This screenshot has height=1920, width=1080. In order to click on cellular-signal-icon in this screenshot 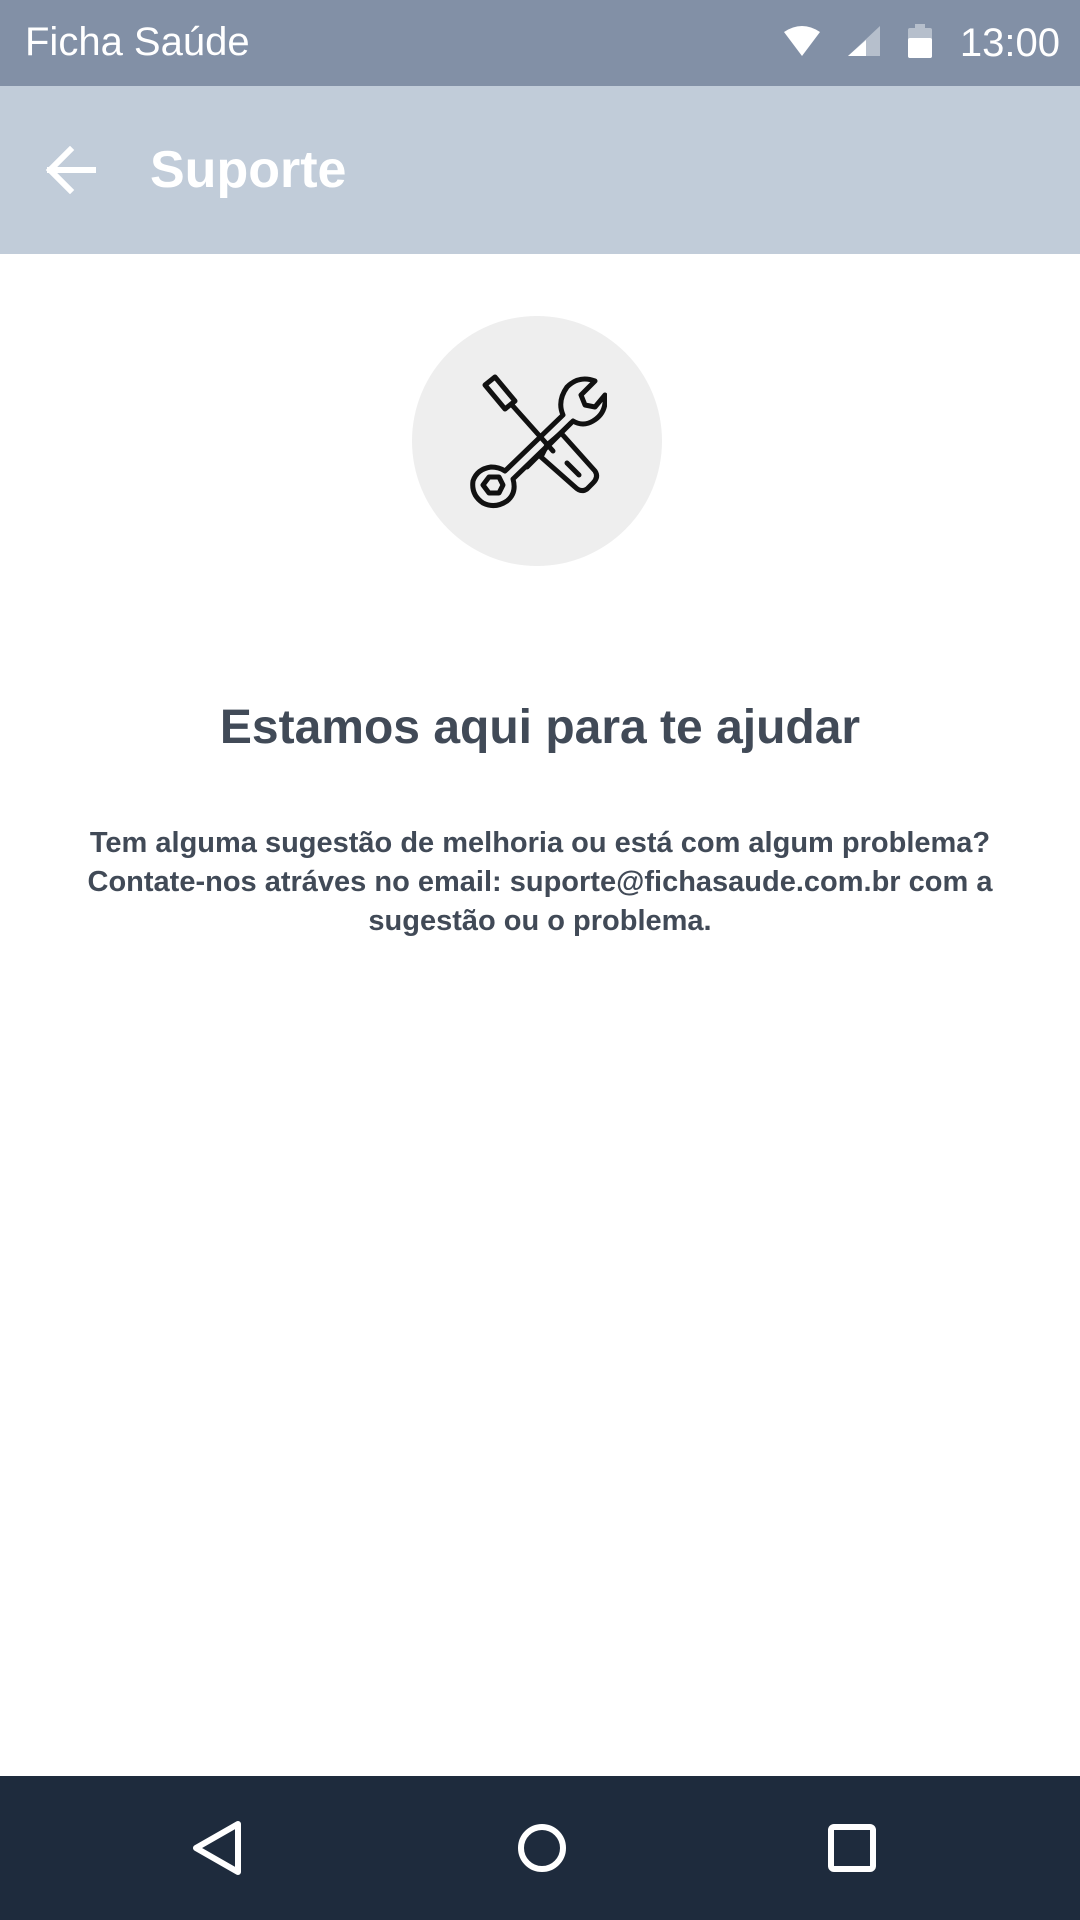, I will do `click(863, 43)`.